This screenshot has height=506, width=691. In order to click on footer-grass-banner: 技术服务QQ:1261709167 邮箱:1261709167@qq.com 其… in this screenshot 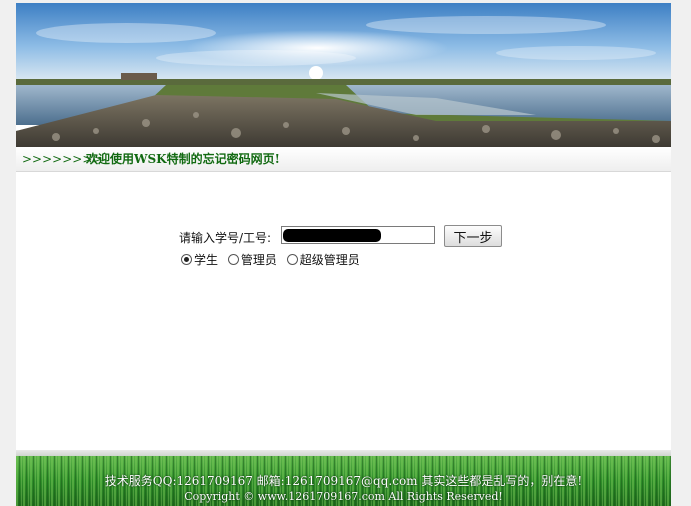, I will do `click(343, 481)`.